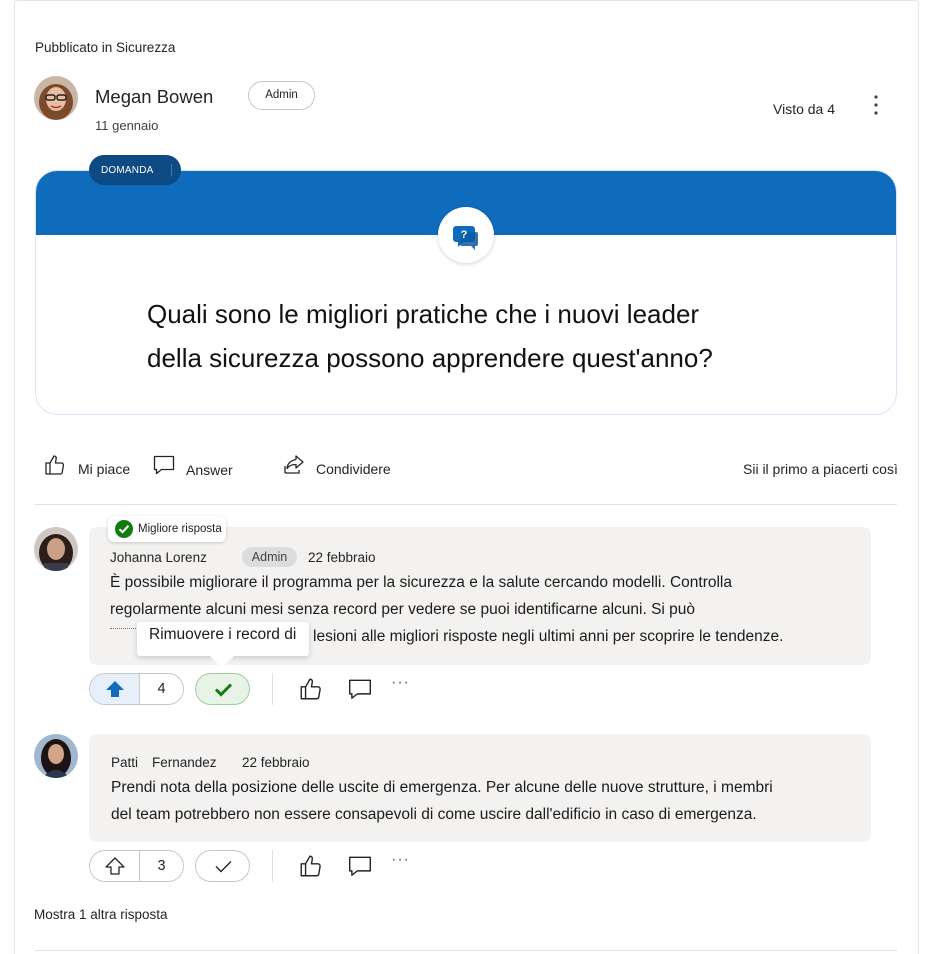  I want to click on best-answer-badge: Migliore risposta, so click(167, 529).